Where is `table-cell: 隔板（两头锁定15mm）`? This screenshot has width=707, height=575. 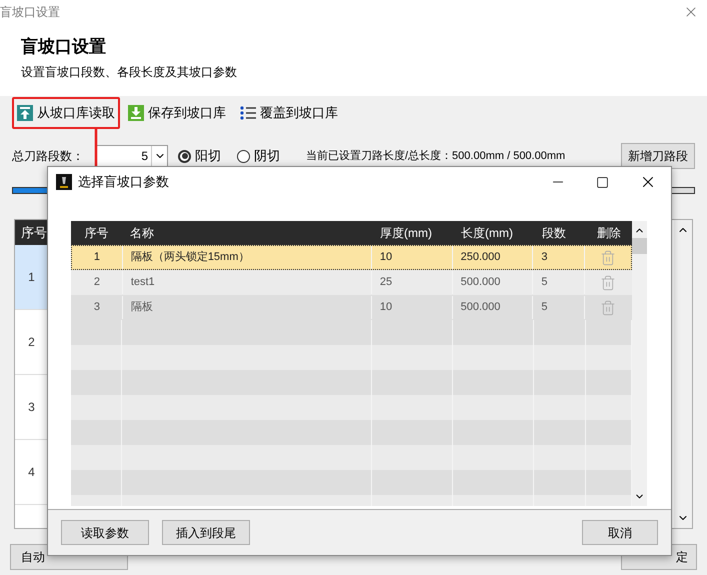 table-cell: 隔板（两头锁定15mm） is located at coordinates (247, 257).